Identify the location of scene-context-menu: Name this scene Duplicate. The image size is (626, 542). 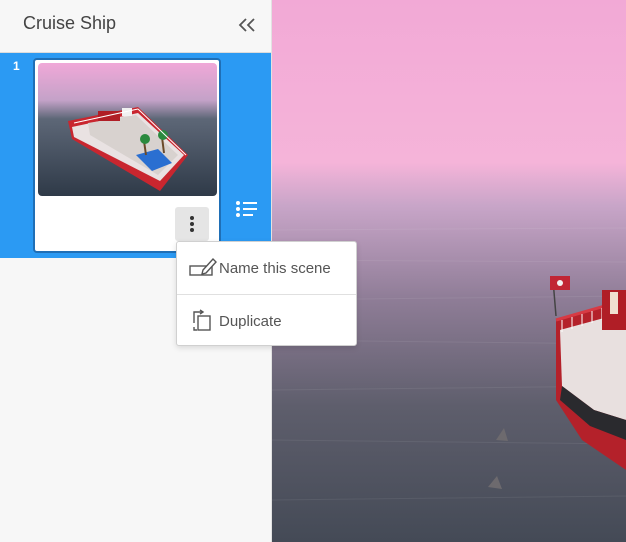
(266, 293).